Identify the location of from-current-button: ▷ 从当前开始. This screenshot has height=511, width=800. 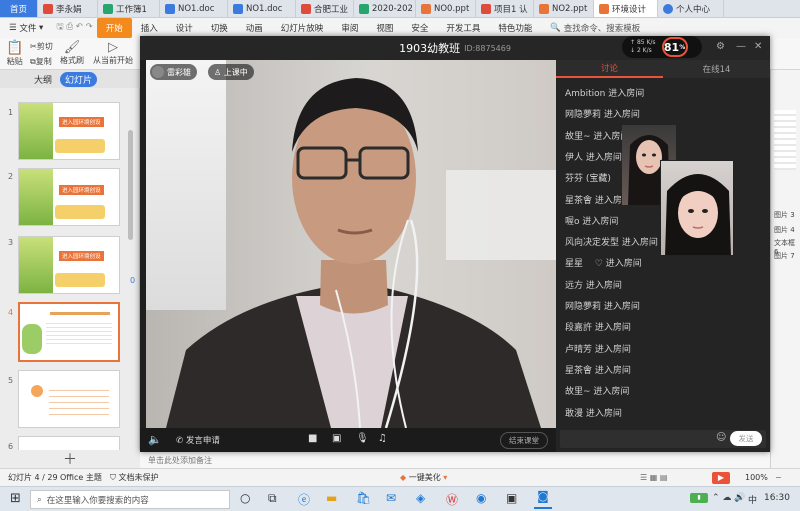
(113, 53).